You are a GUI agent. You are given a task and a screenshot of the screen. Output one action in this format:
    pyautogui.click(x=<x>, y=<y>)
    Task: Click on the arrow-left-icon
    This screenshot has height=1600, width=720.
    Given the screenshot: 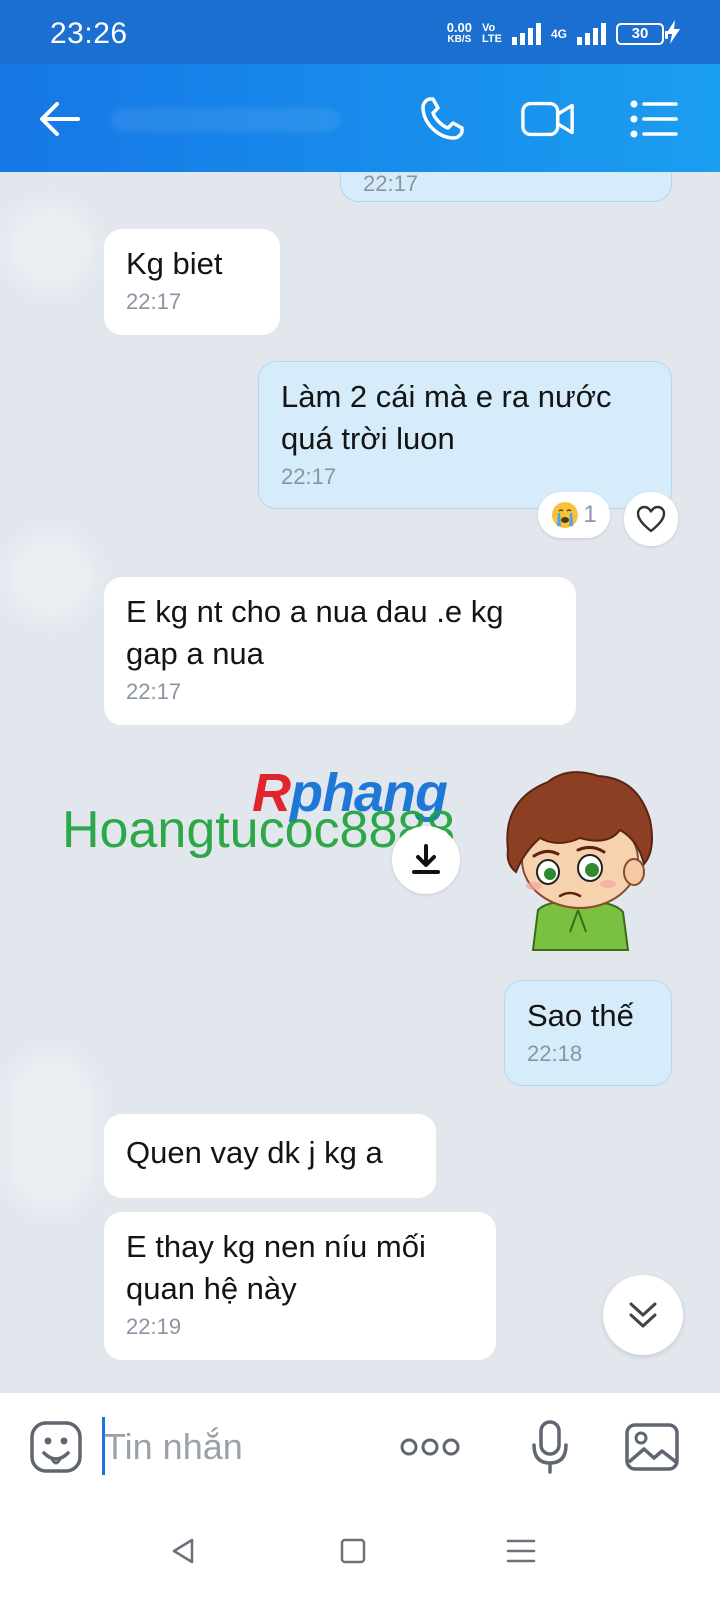 What is the action you would take?
    pyautogui.click(x=60, y=119)
    